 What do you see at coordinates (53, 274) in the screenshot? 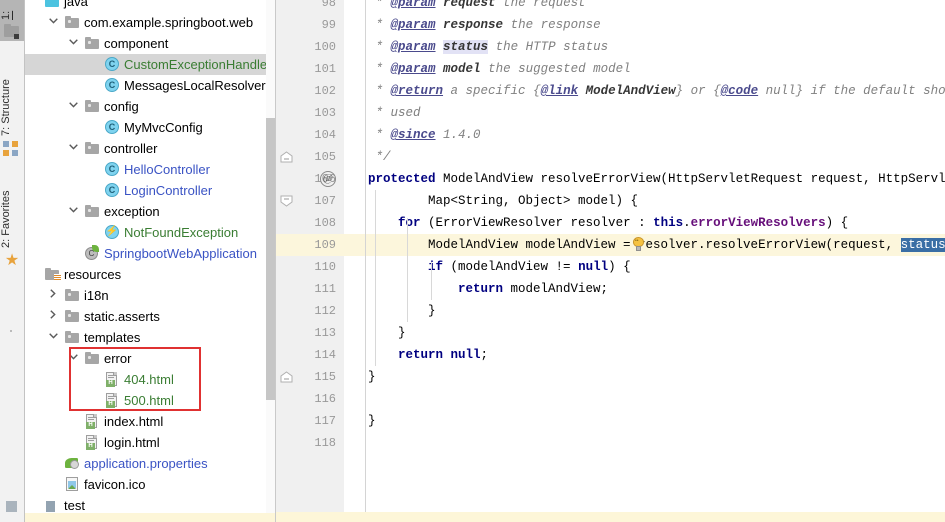
I see `resources-root-icon` at bounding box center [53, 274].